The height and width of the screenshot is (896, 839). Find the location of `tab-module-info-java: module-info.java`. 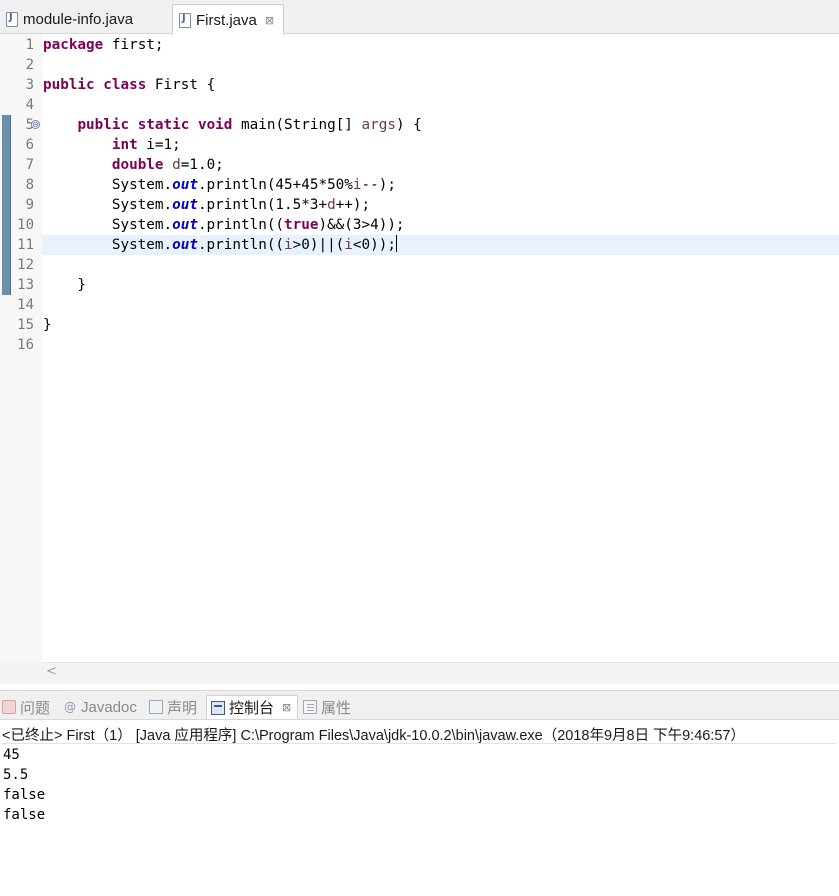

tab-module-info-java: module-info.java is located at coordinates (84, 19).